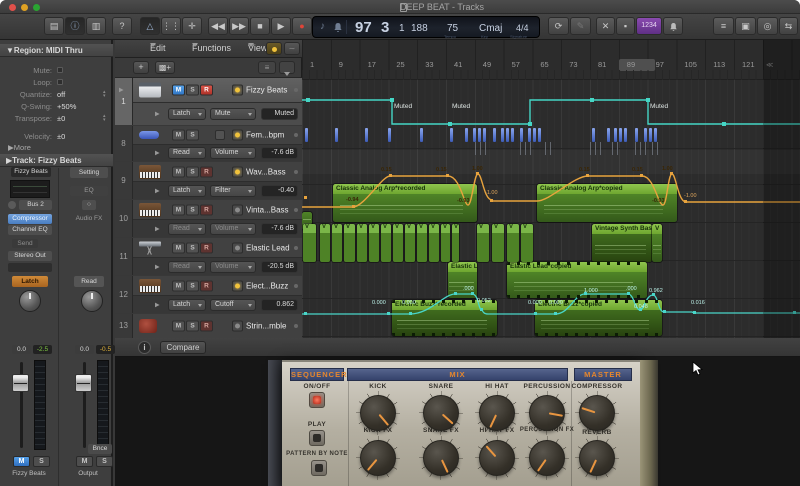  Describe the element at coordinates (208, 294) in the screenshot. I see `track-header-12: 12 M S R Elect...Buzz ▶ Latch Cutoff 0.862` at that location.